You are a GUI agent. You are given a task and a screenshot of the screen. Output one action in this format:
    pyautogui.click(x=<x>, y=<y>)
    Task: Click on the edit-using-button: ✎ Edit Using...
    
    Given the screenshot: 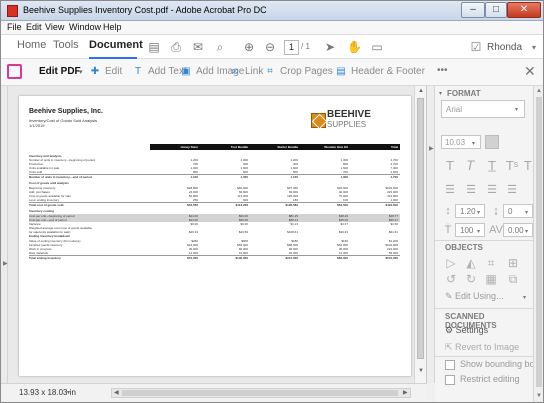 What is the action you would take?
    pyautogui.click(x=474, y=296)
    